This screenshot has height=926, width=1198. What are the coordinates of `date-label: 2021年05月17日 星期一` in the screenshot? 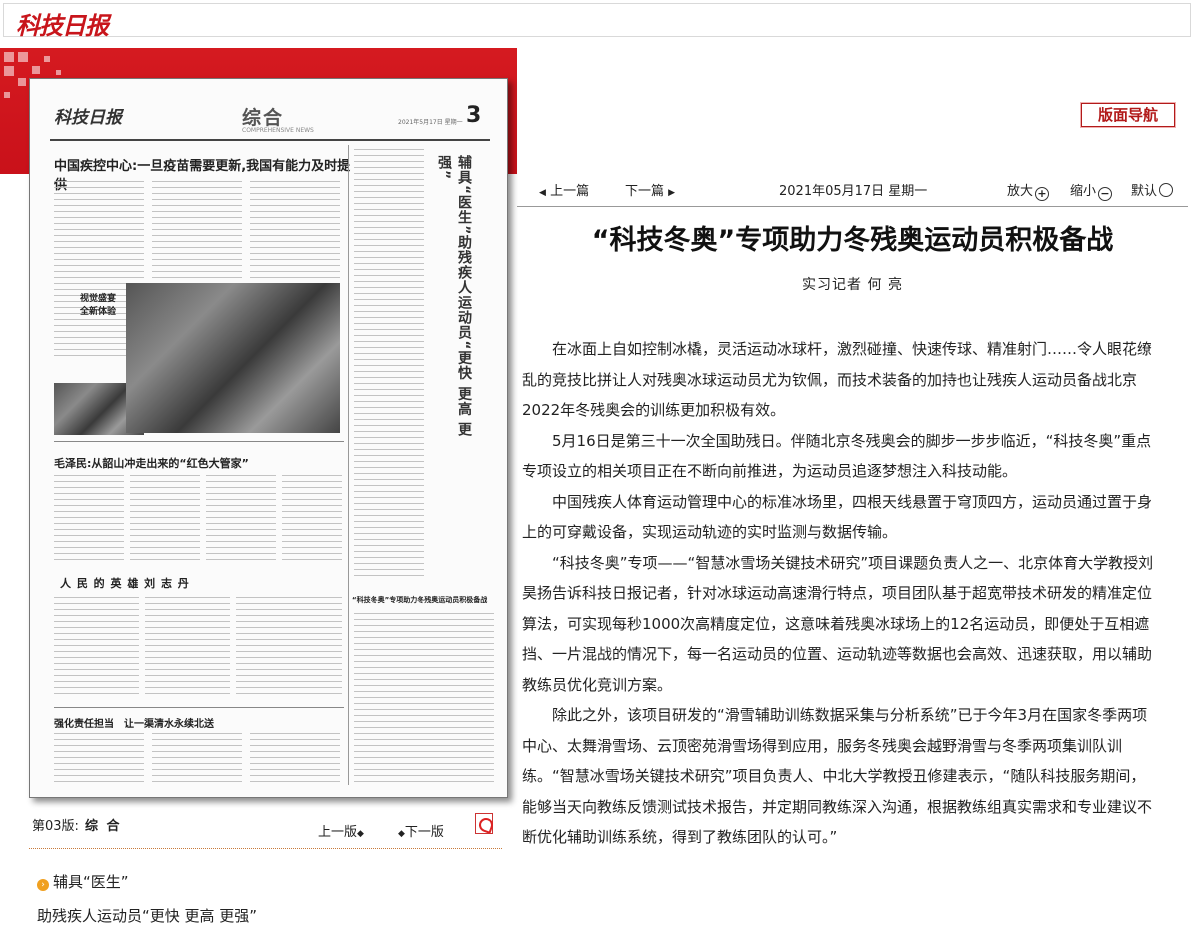 It's located at (853, 191).